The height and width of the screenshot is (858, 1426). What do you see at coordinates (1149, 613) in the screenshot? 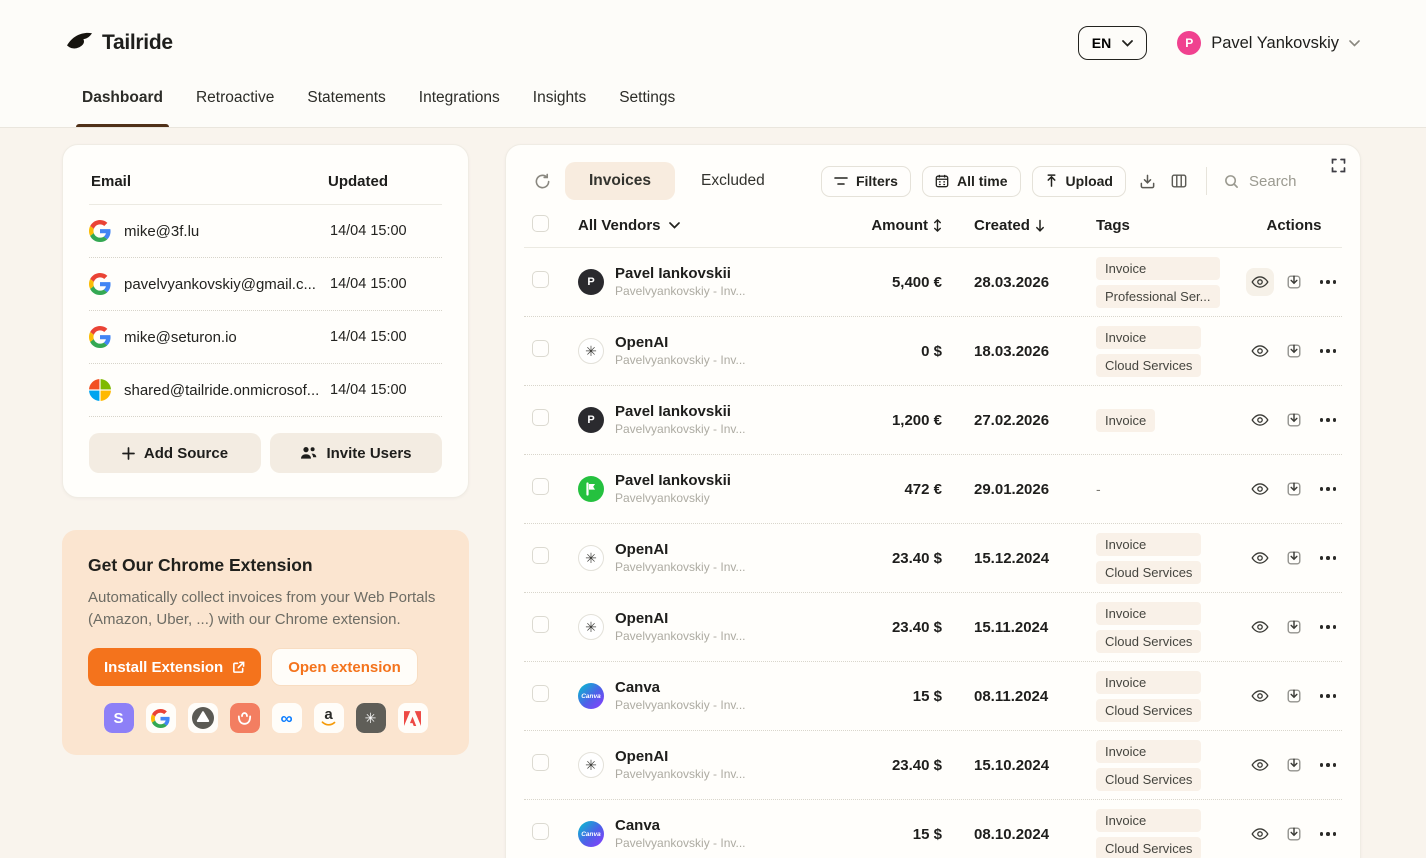
I see `tag-pill: Invoice` at bounding box center [1149, 613].